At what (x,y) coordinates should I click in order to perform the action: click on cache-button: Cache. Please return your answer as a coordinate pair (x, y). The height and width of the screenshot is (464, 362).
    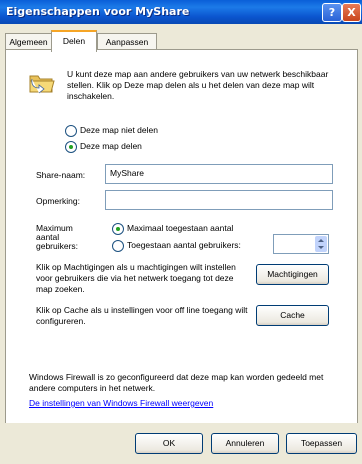
    Looking at the image, I should click on (292, 315).